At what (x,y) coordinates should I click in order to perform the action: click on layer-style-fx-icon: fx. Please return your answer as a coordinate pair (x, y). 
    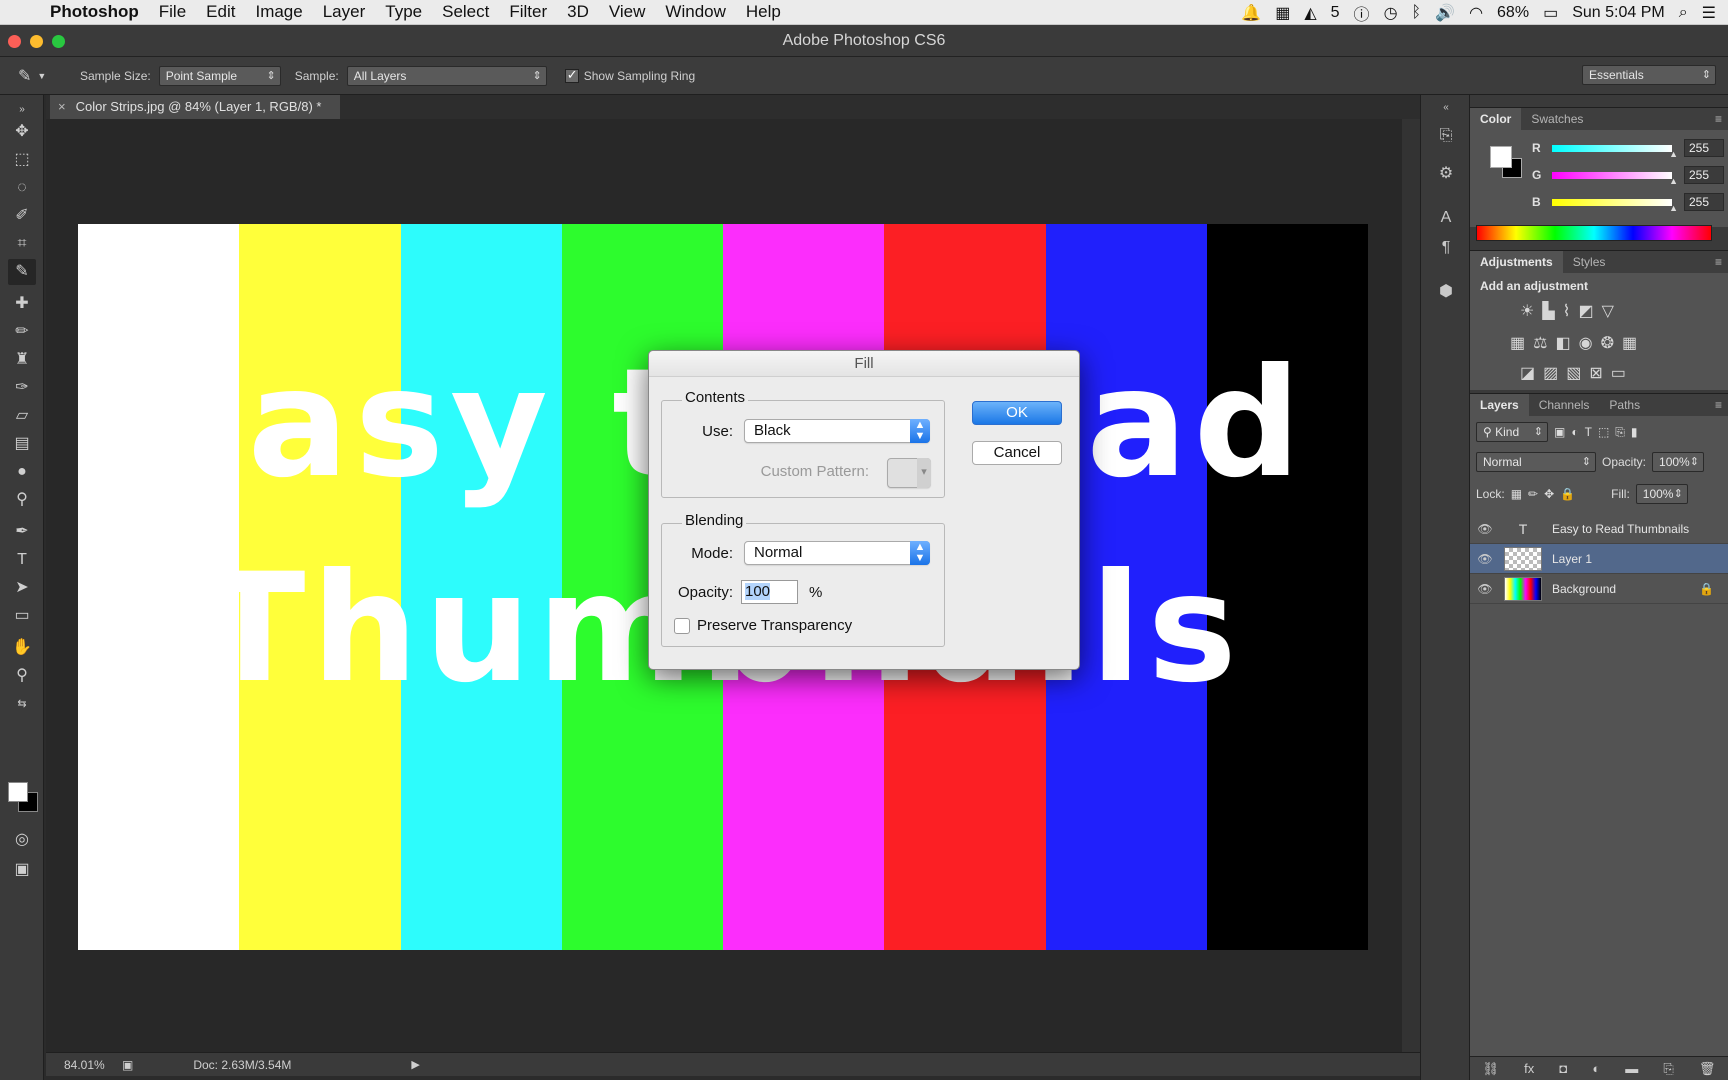
    Looking at the image, I should click on (1529, 1068).